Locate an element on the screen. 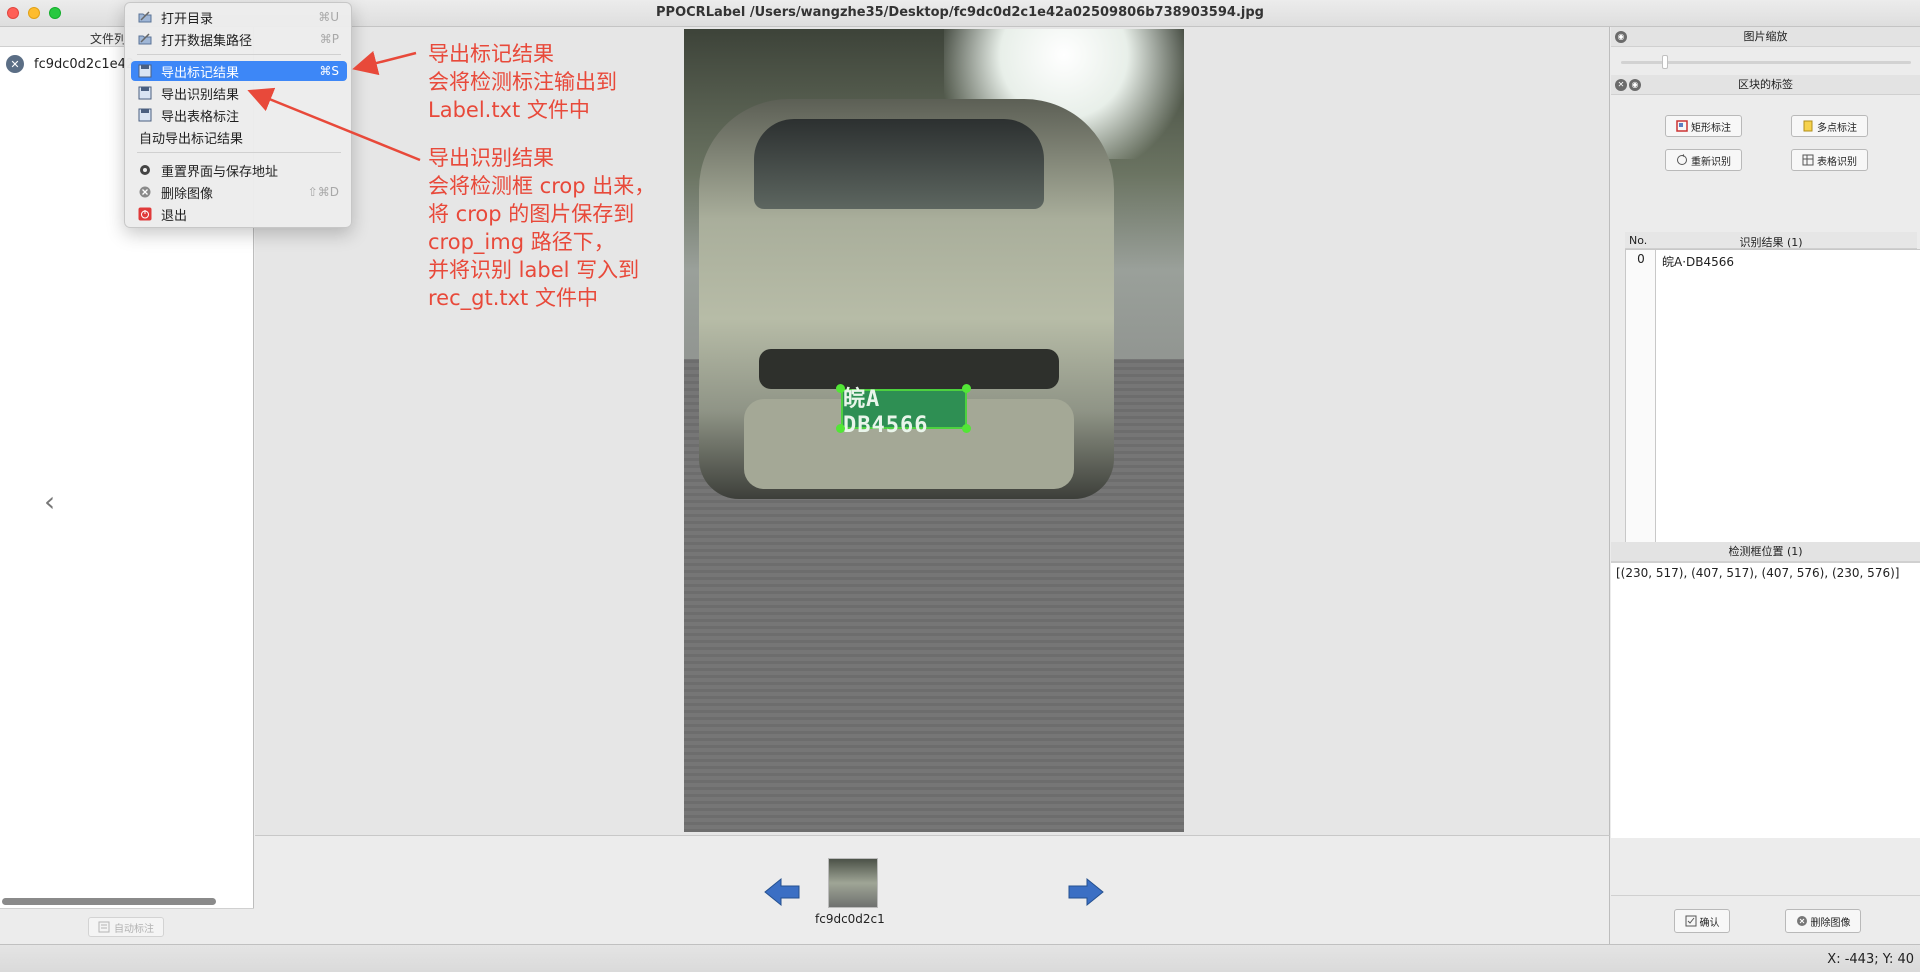 This screenshot has height=972, width=1920. delete-image-label: 删除图像 is located at coordinates (1830, 923).